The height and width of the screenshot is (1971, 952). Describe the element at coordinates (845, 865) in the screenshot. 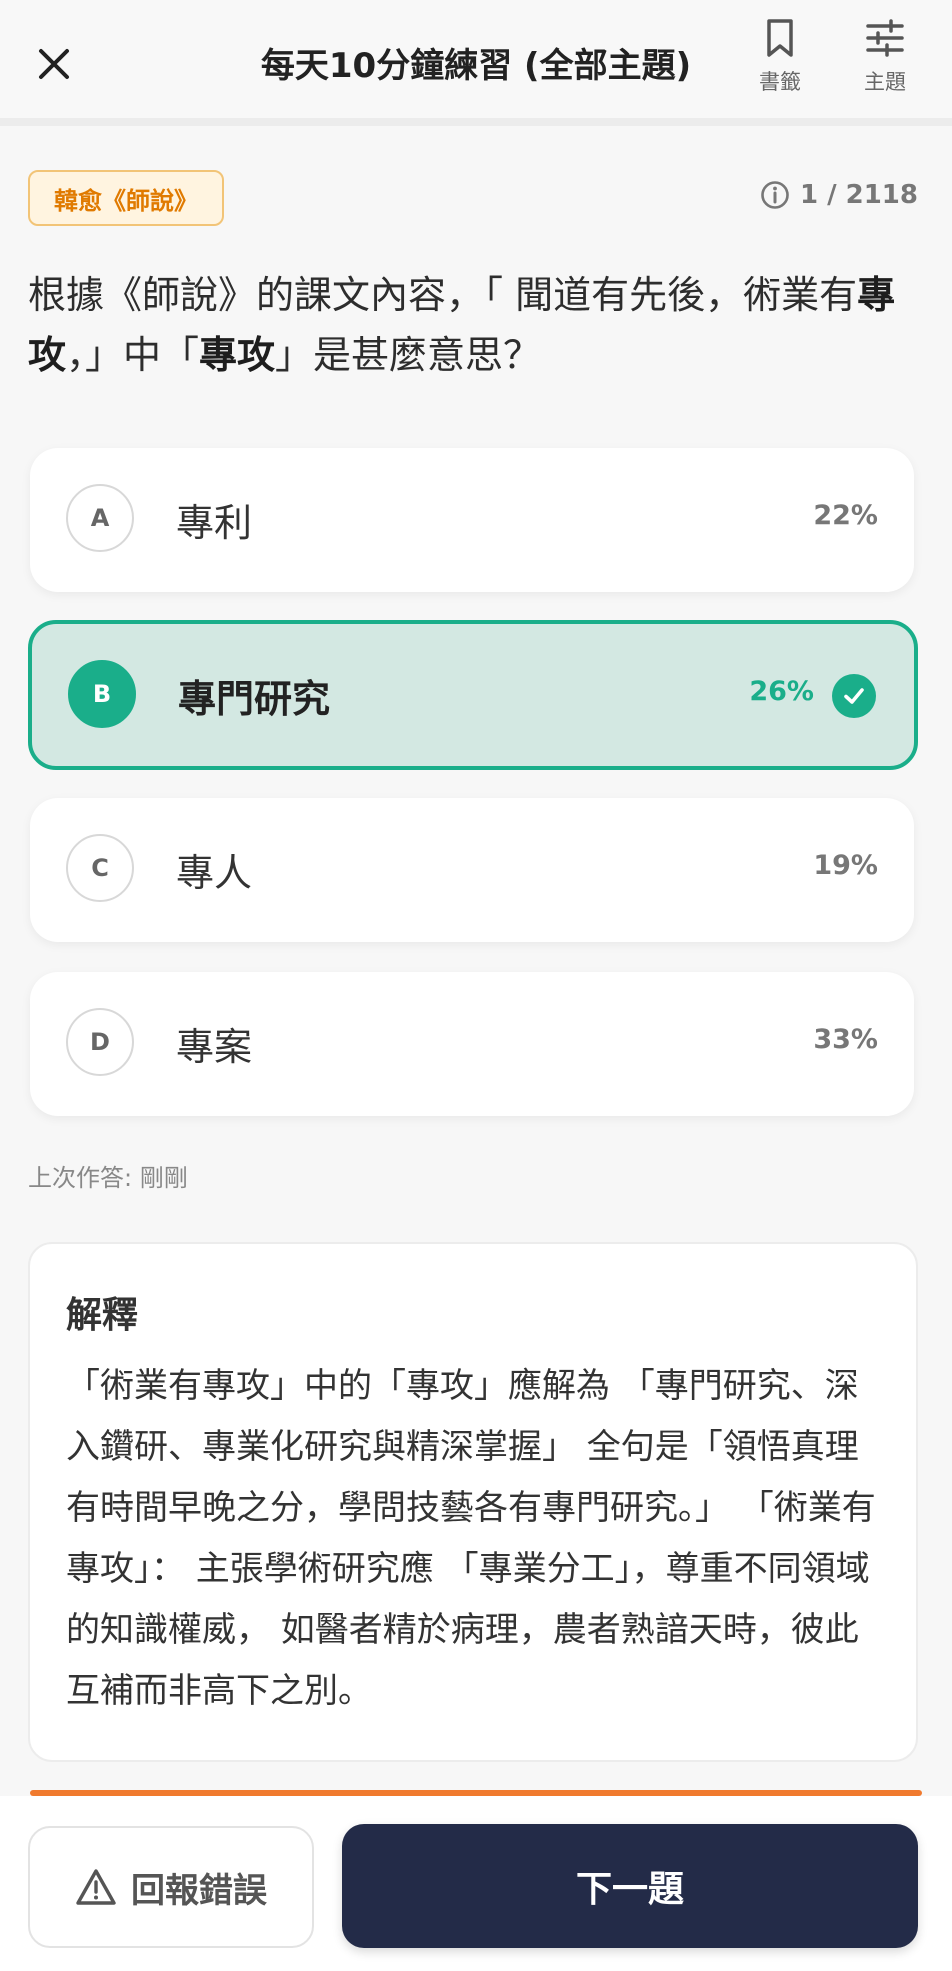

I see `option-percent: 19%` at that location.